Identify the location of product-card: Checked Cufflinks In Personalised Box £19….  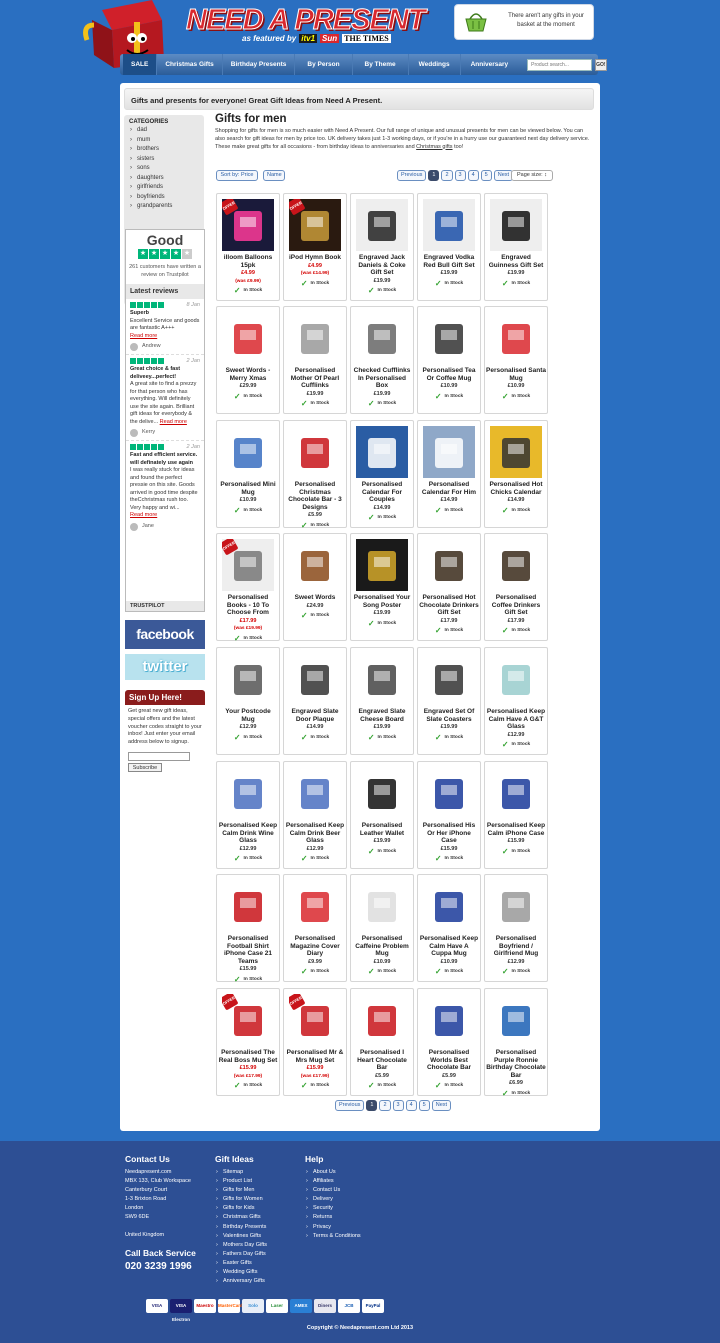
(382, 360).